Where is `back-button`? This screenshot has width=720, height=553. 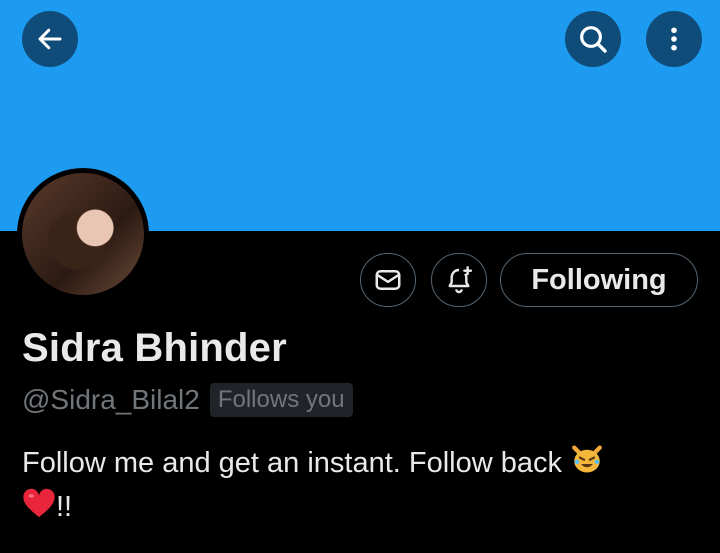 back-button is located at coordinates (50, 39).